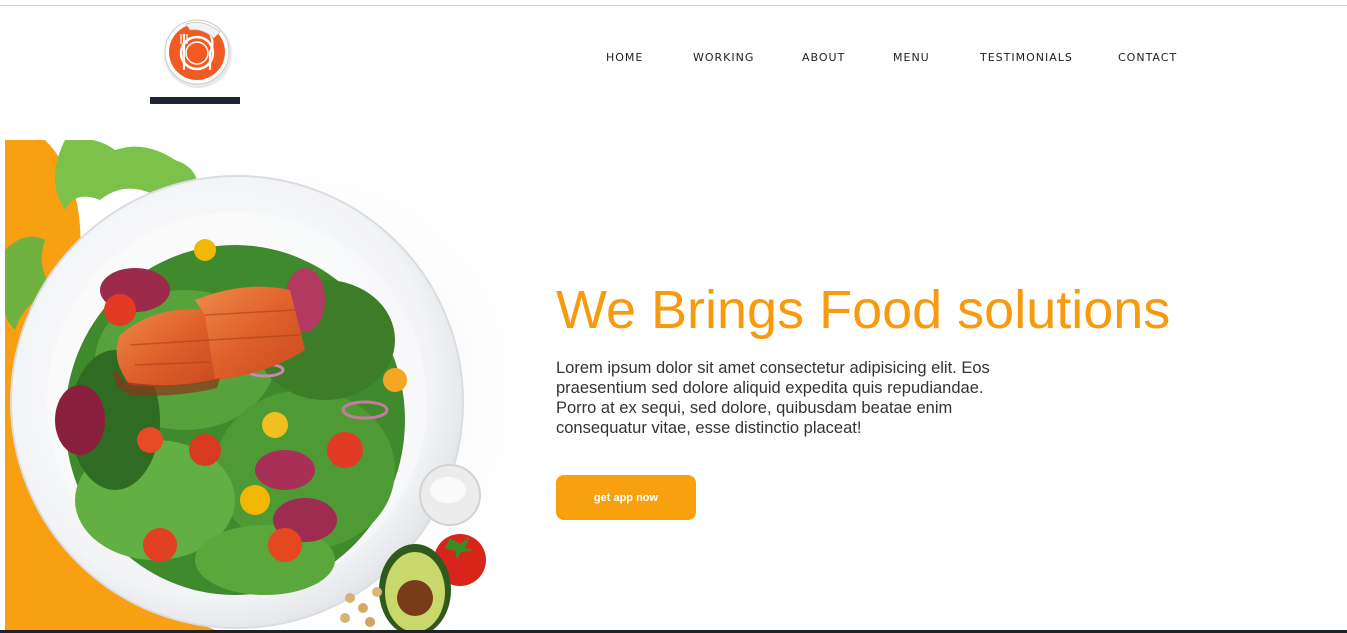 The width and height of the screenshot is (1347, 633). What do you see at coordinates (626, 497) in the screenshot?
I see `get-app-button: get app now` at bounding box center [626, 497].